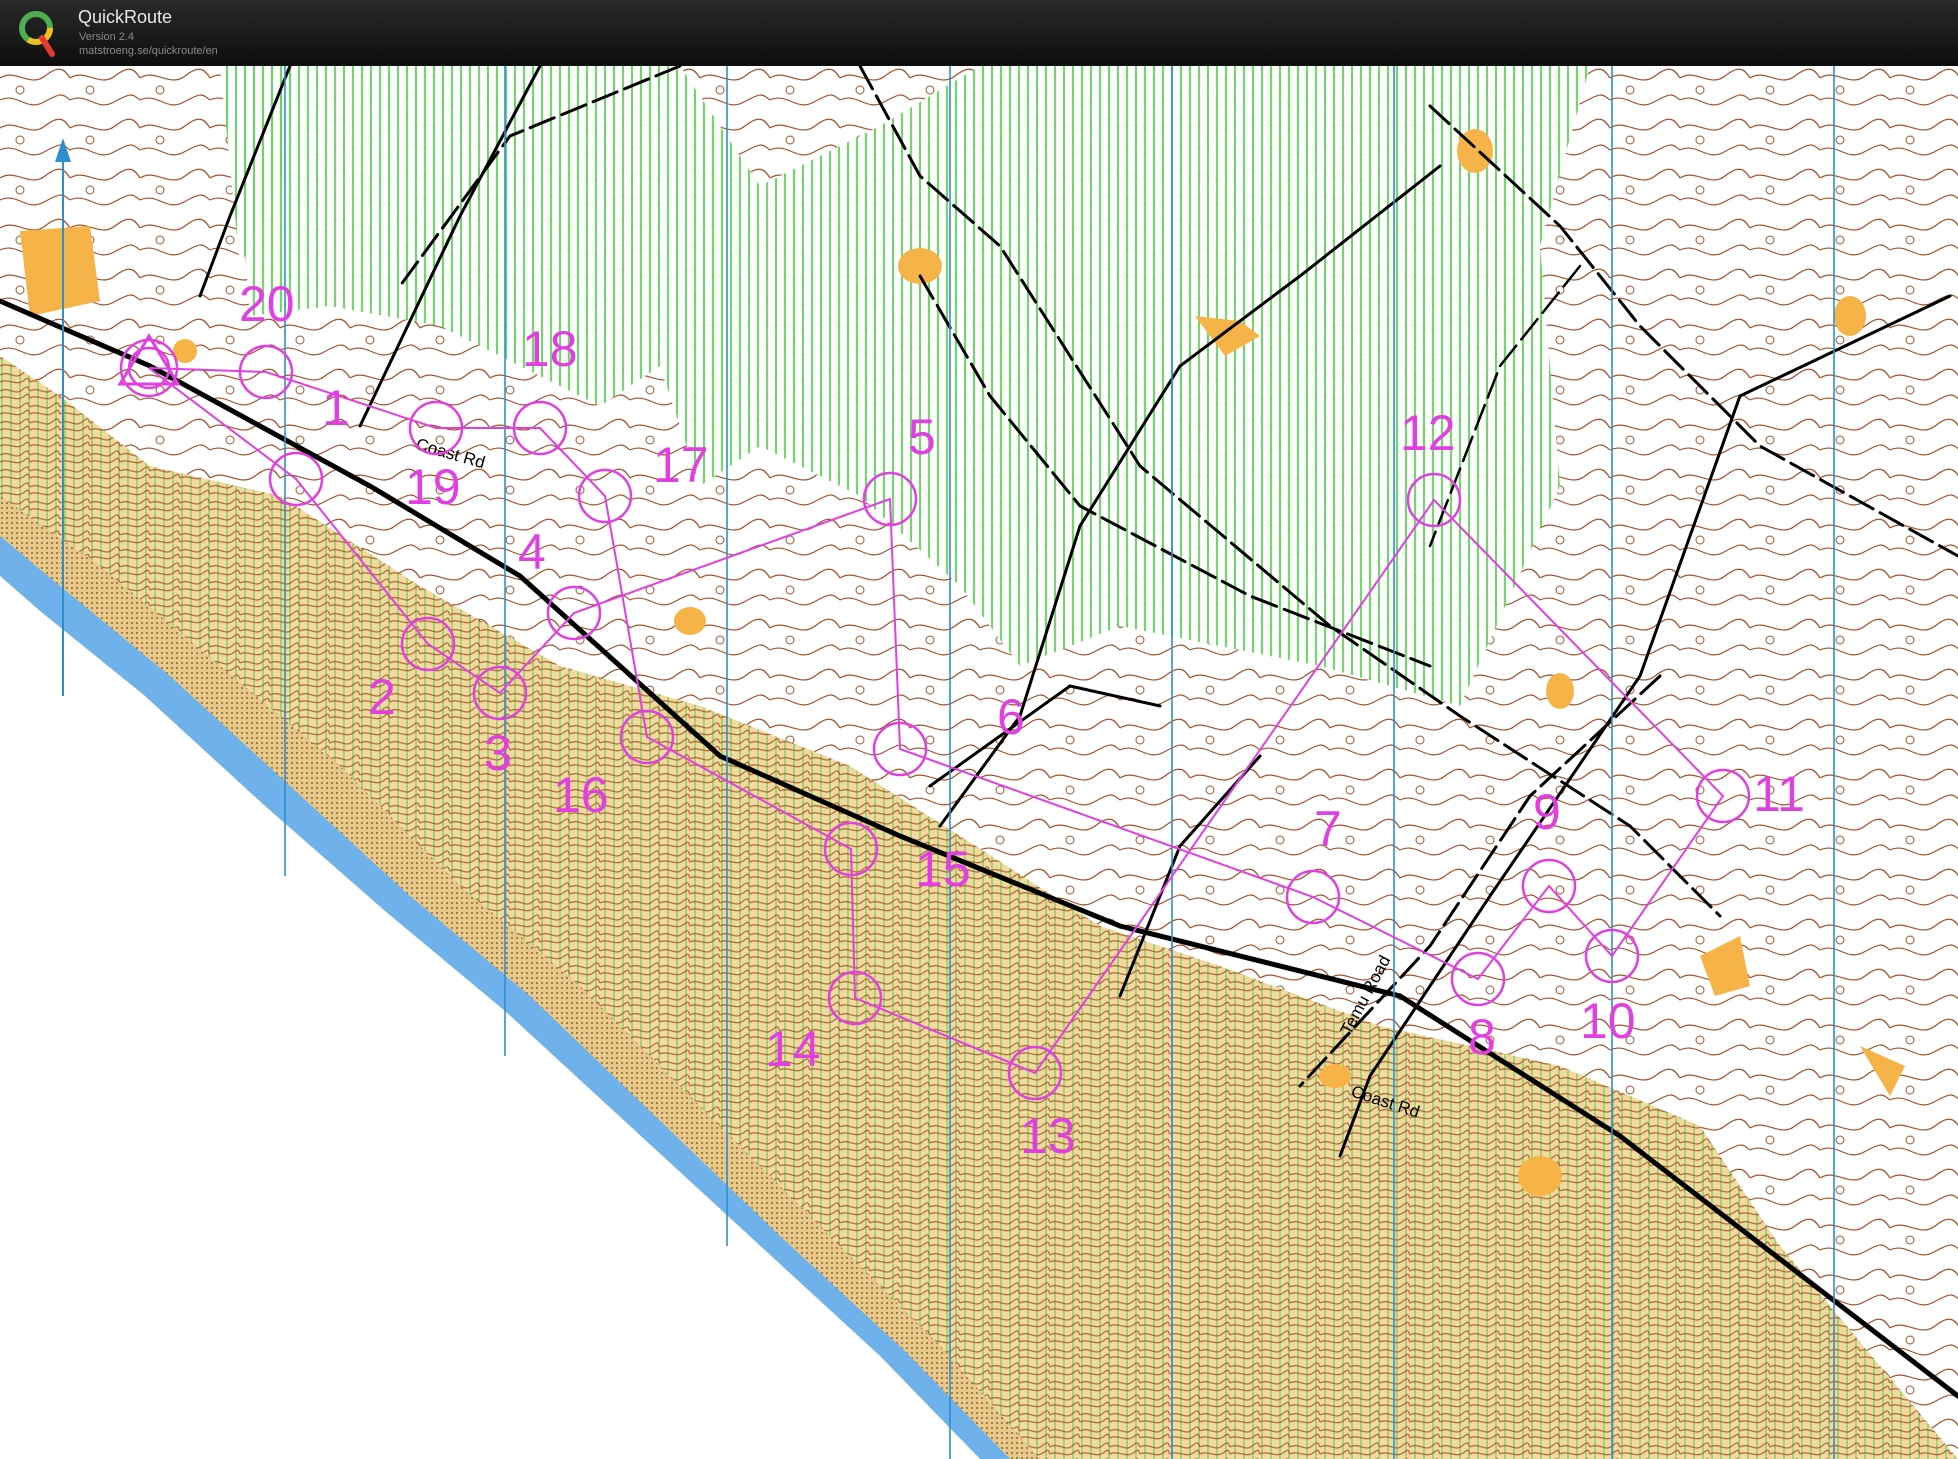 This screenshot has height=1459, width=1958. I want to click on control-number-5: 5, so click(922, 437).